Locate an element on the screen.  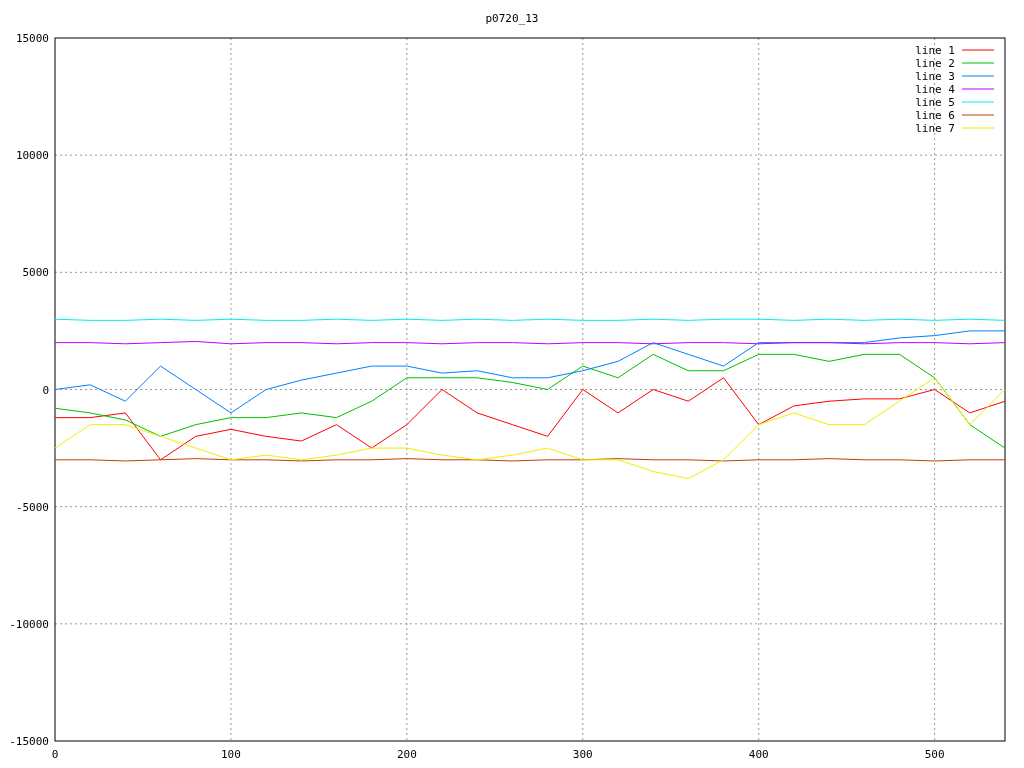
x-tick-label: 500 is located at coordinates (934, 754).